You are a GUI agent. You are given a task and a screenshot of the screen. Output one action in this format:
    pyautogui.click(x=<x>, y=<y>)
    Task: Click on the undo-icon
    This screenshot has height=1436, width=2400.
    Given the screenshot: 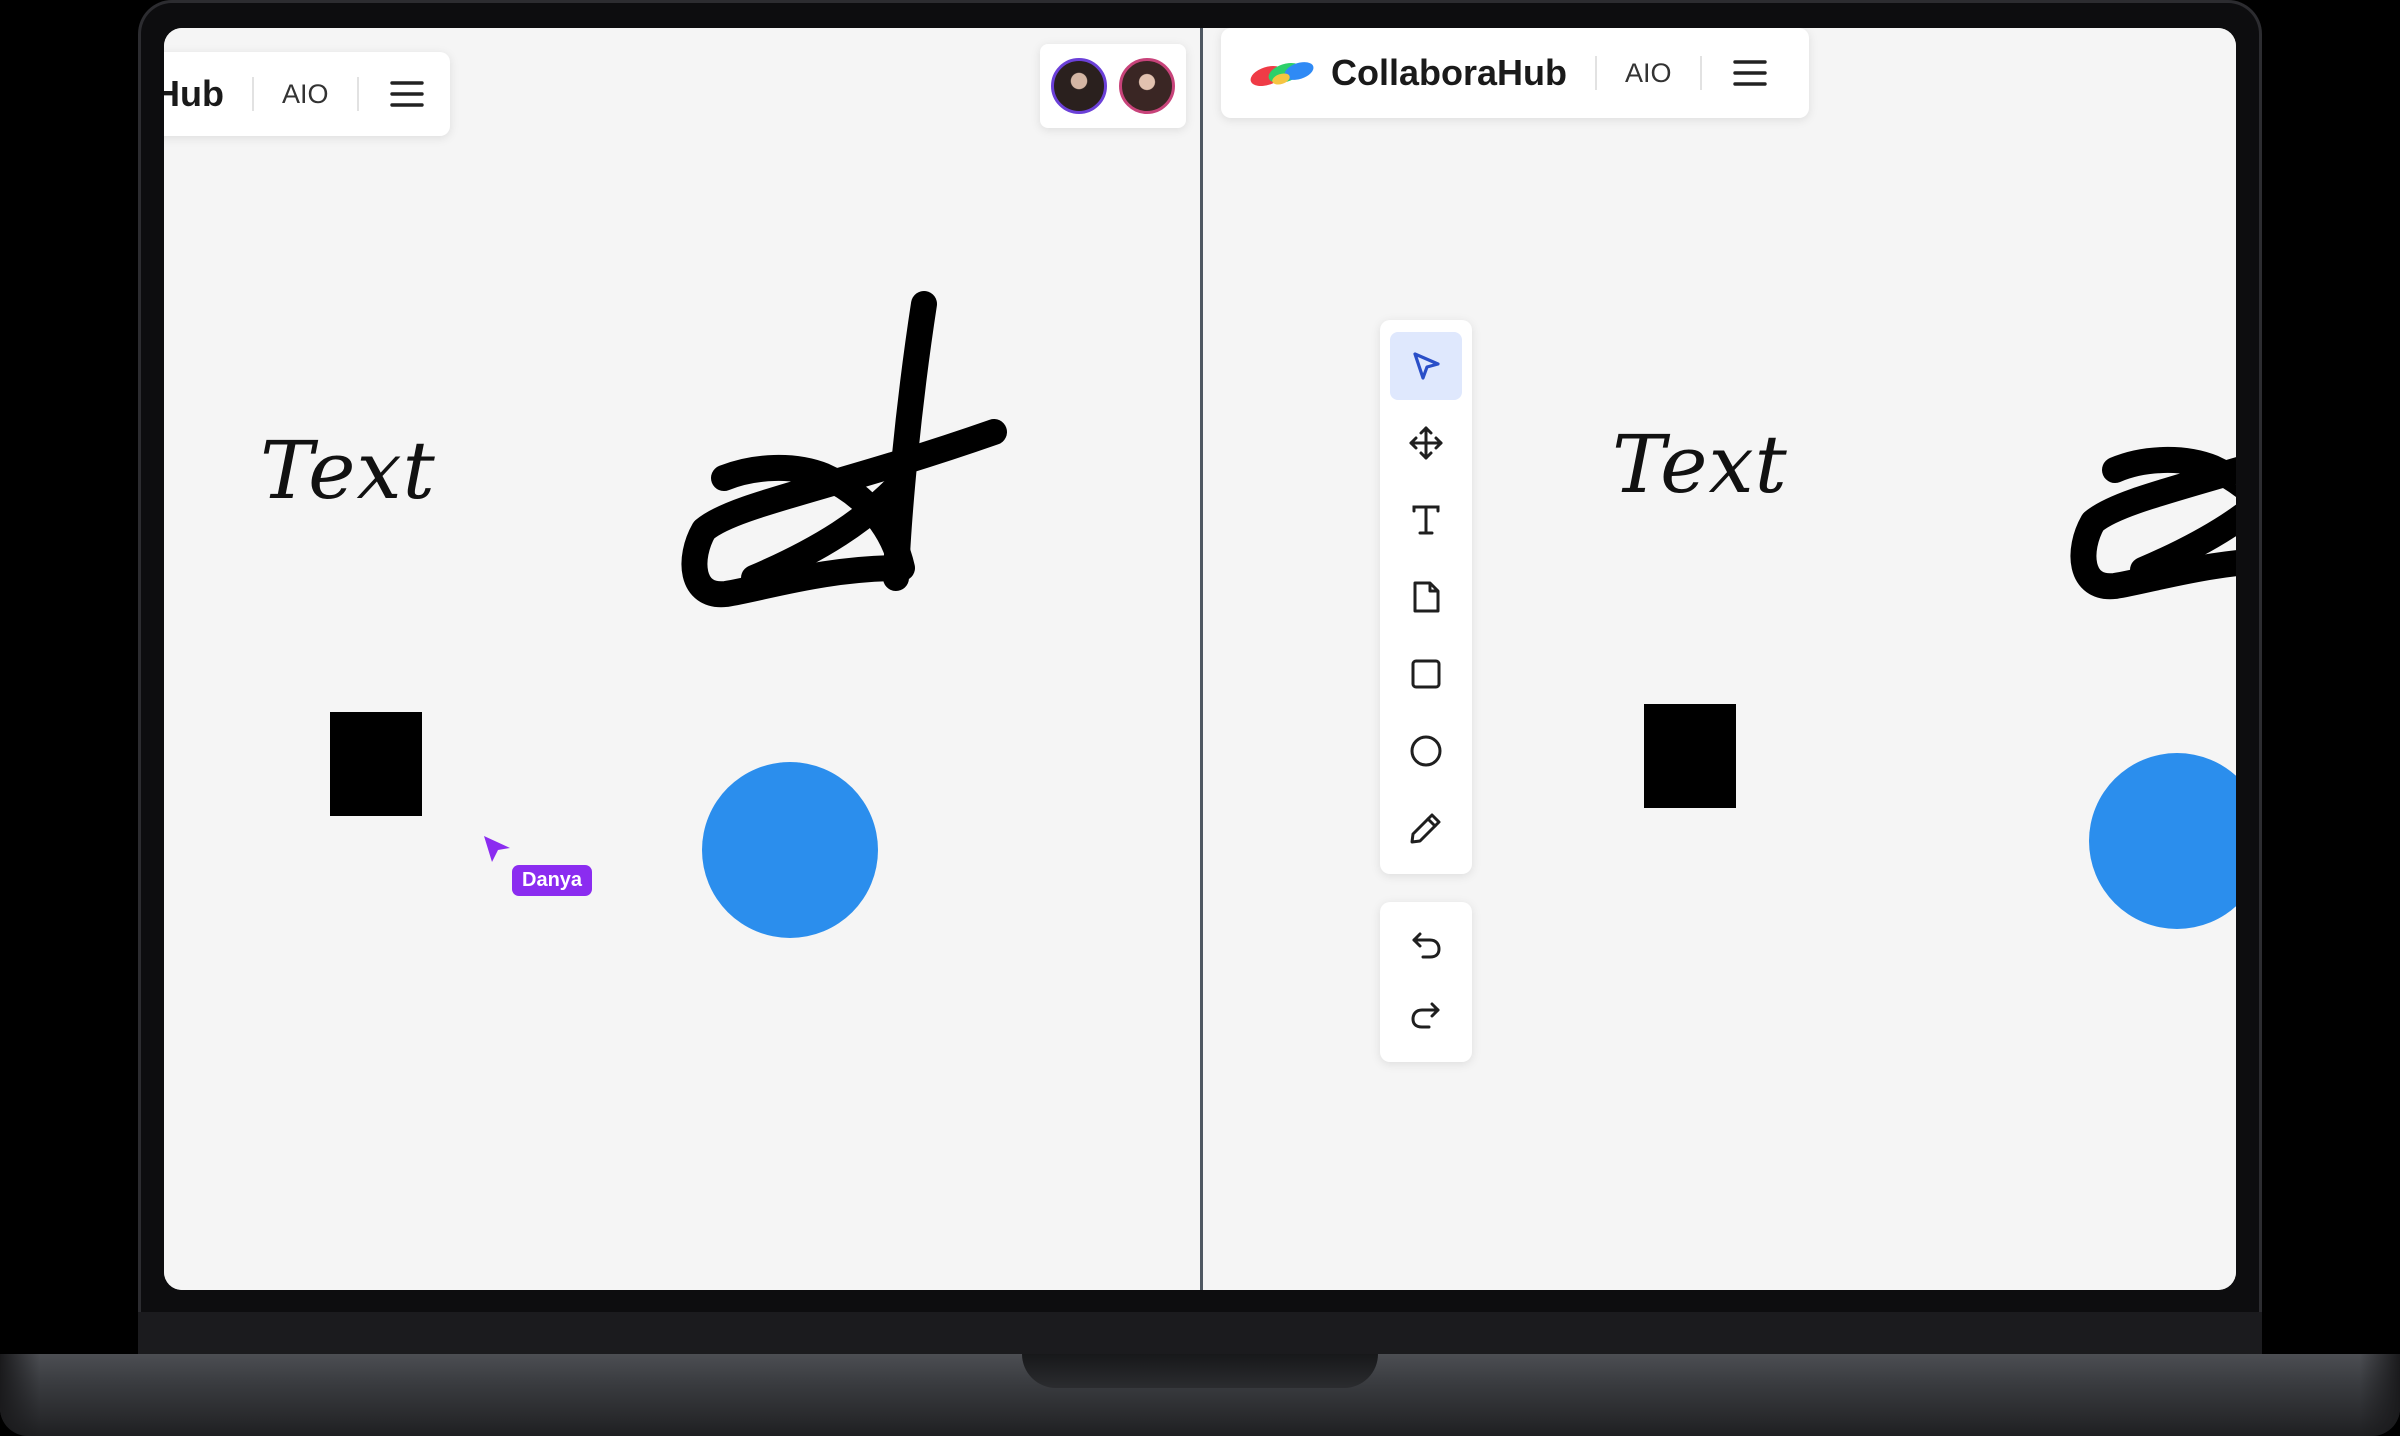 What is the action you would take?
    pyautogui.click(x=1426, y=945)
    